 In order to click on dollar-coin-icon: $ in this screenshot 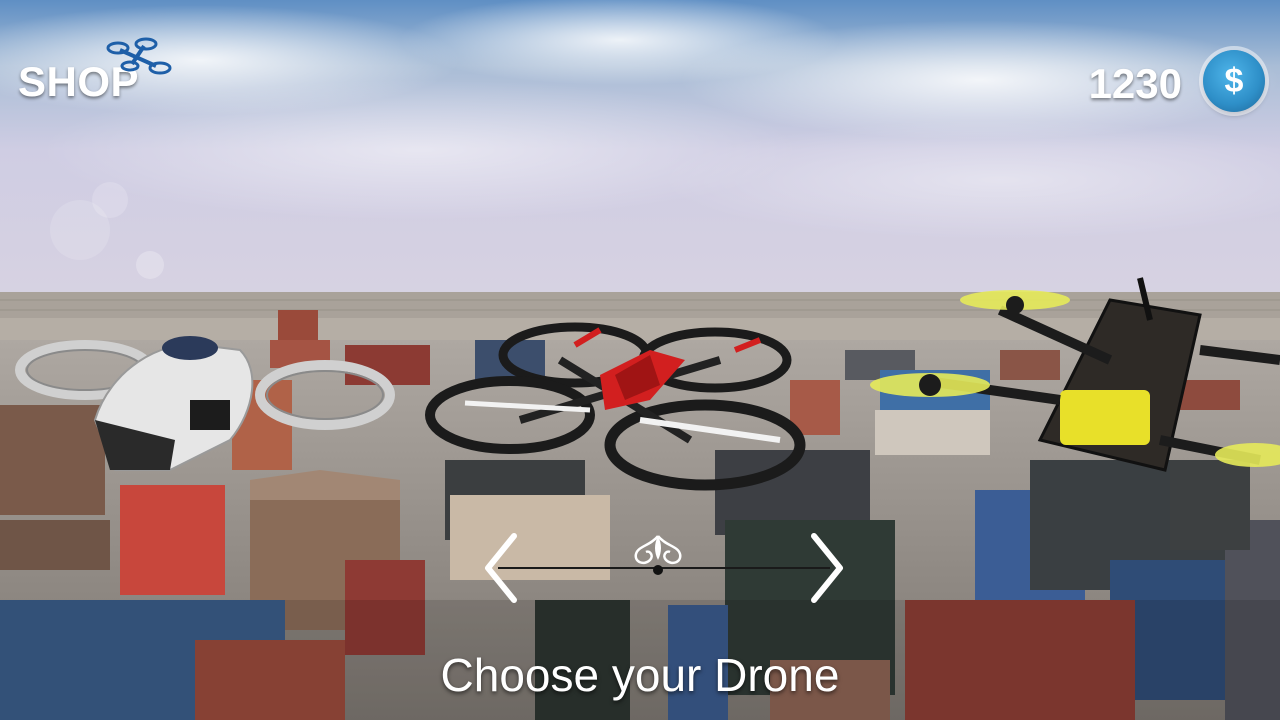, I will do `click(1234, 81)`.